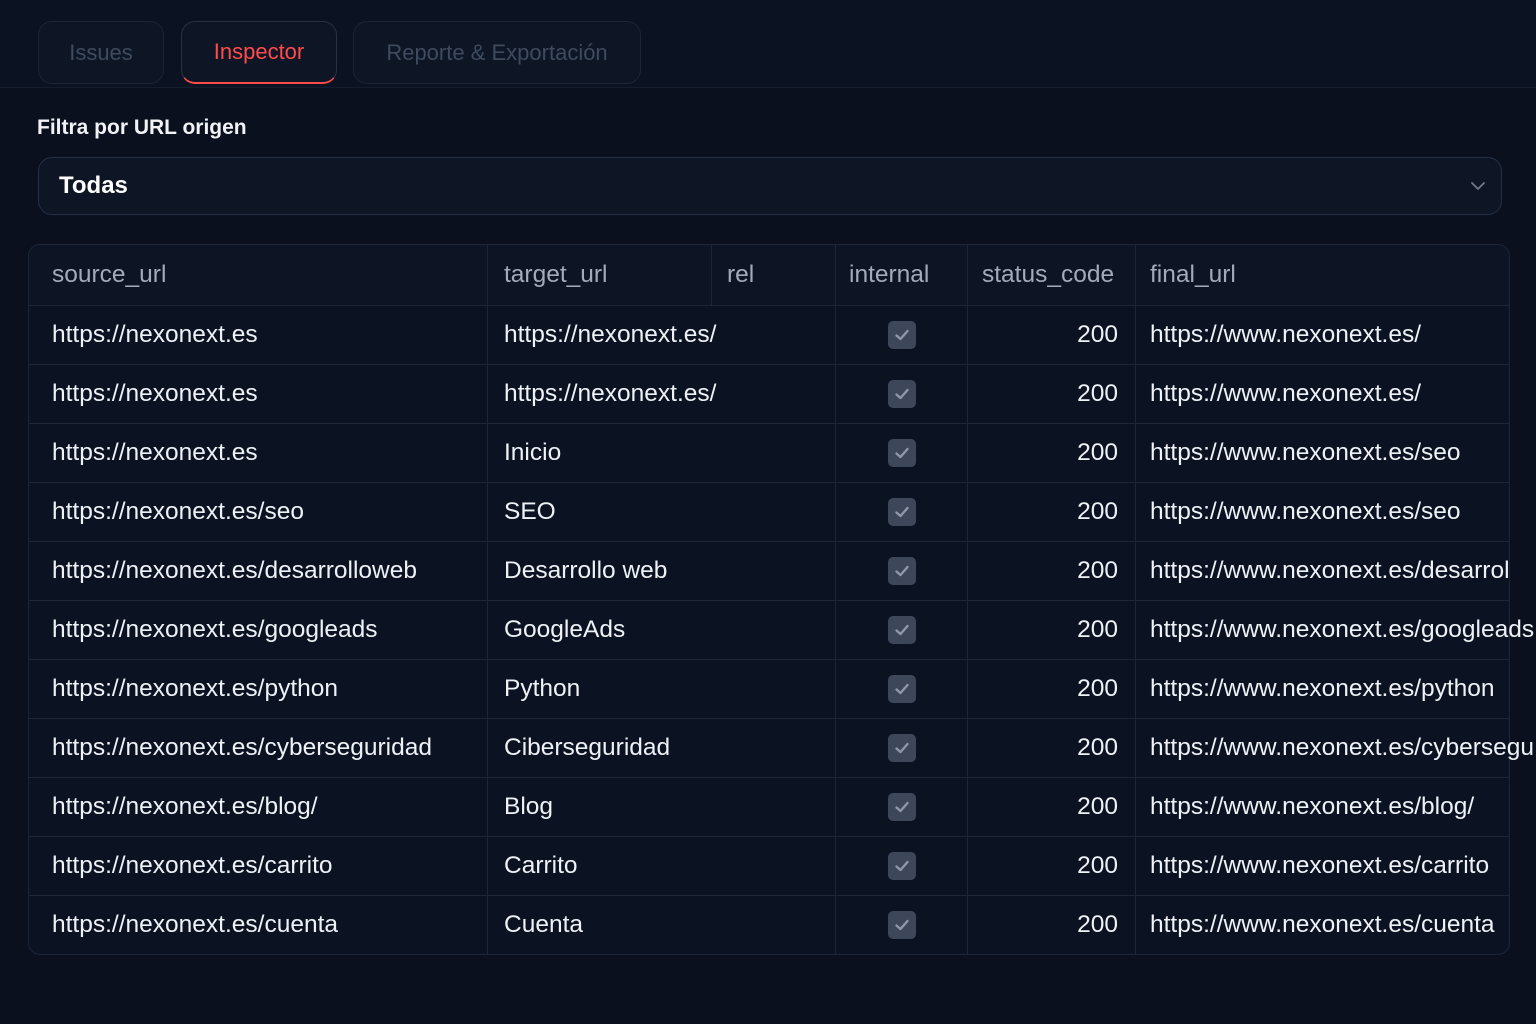 Image resolution: width=1536 pixels, height=1024 pixels. Describe the element at coordinates (586, 570) in the screenshot. I see `target-url-text: Desarrollo web` at that location.